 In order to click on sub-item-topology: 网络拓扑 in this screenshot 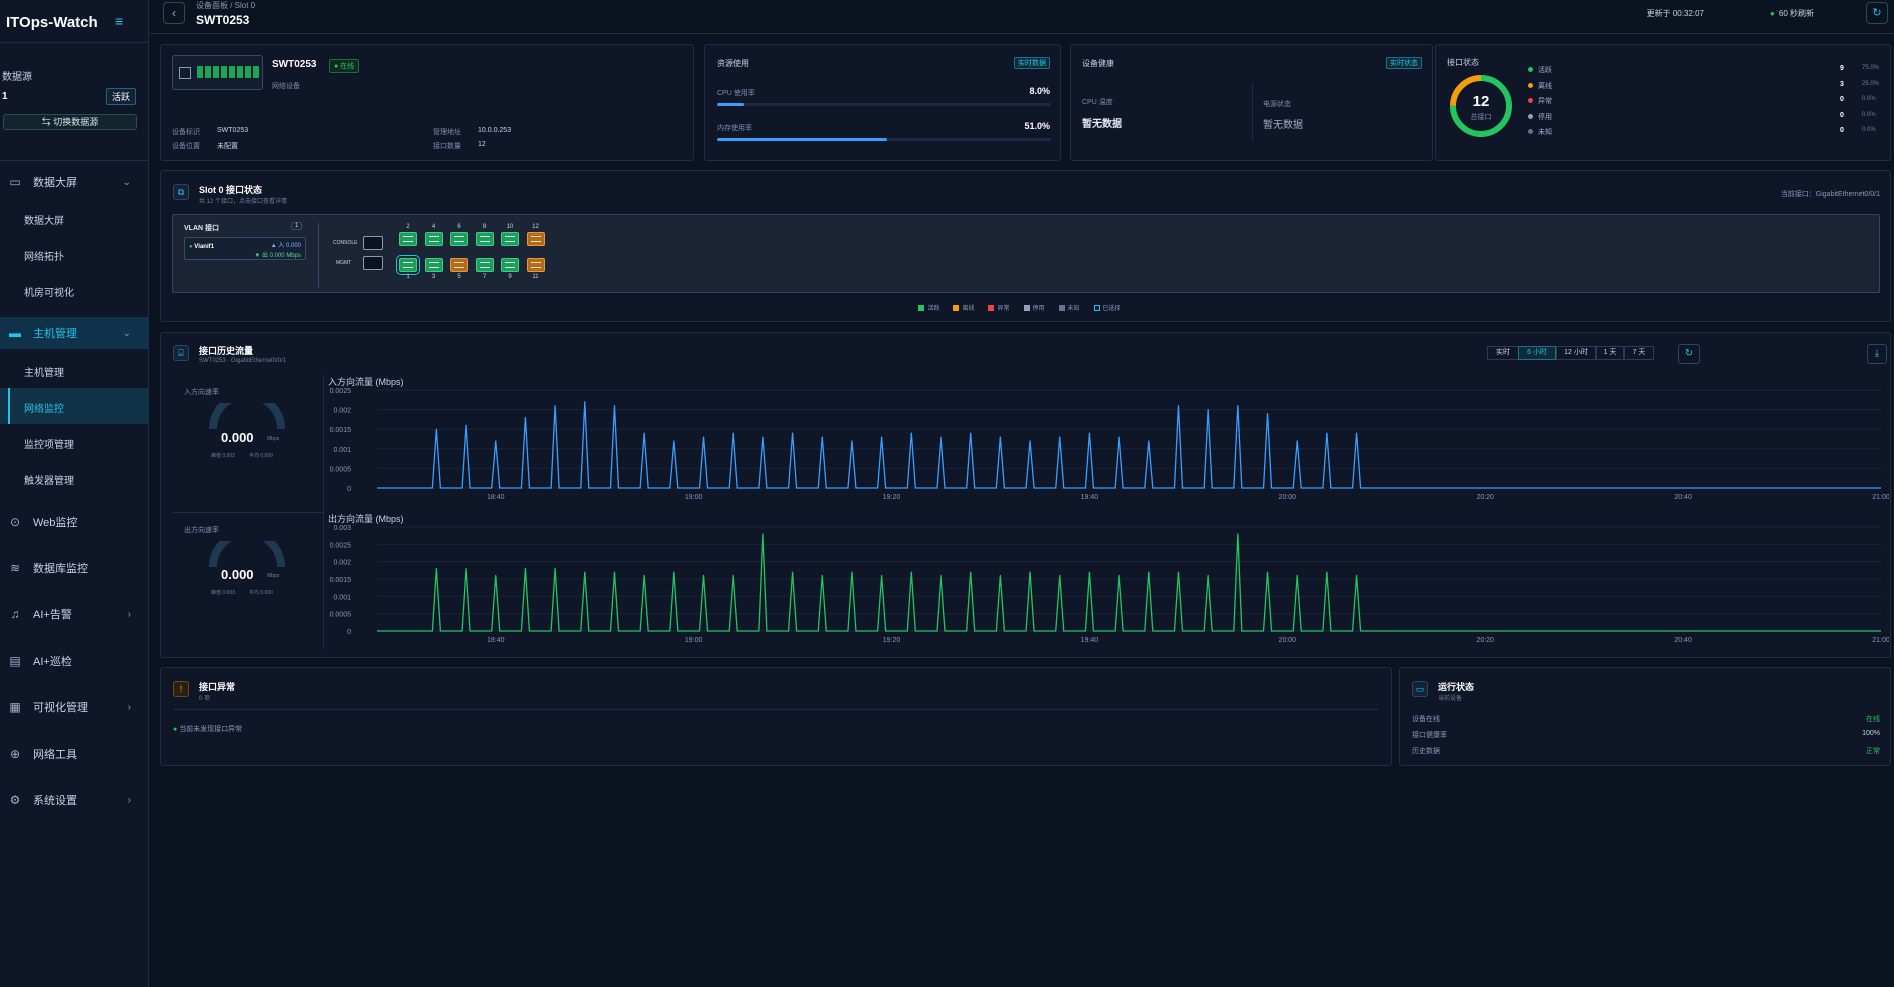, I will do `click(74, 254)`.